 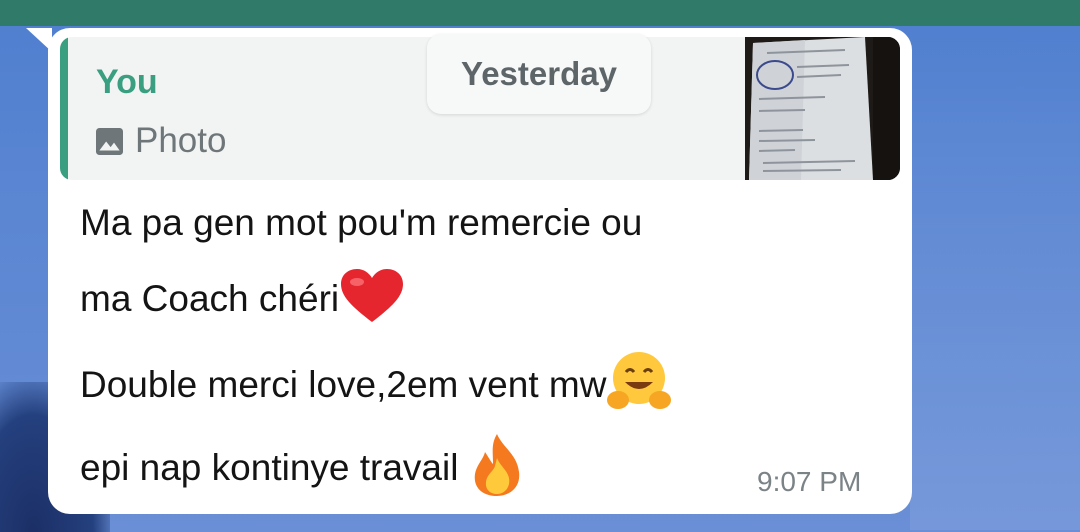 I want to click on message-line-3: Double merci love,2em vent mw, so click(x=376, y=387).